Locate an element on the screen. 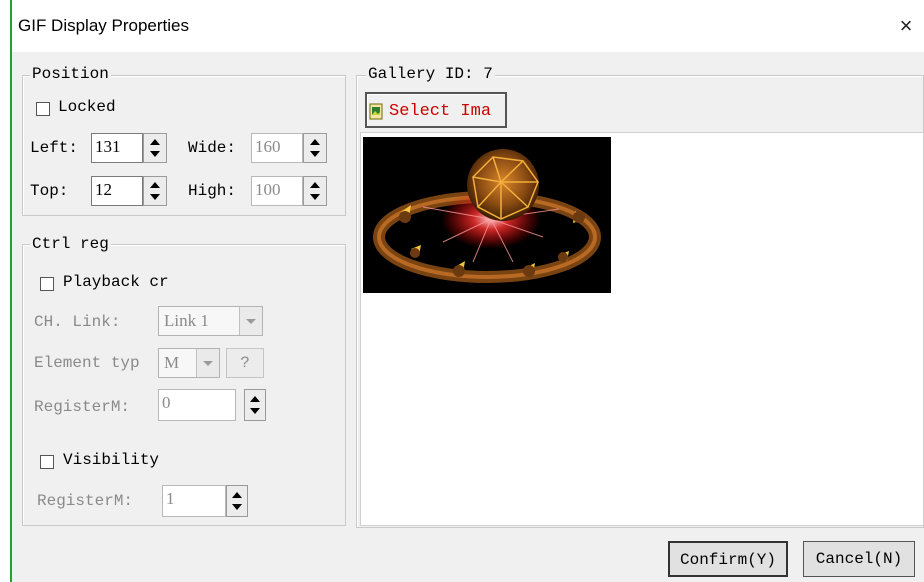 The image size is (924, 582). ch-link-dropdown is located at coordinates (250, 321).